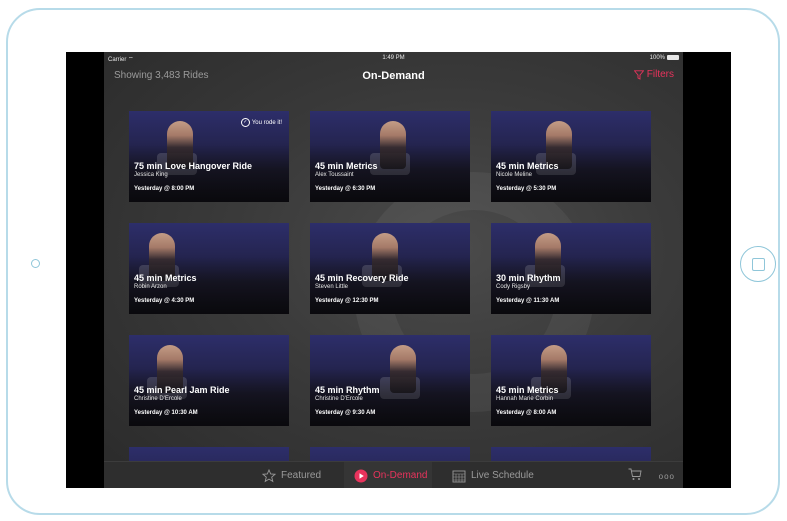 The image size is (787, 521). What do you see at coordinates (347, 301) in the screenshot?
I see `ride-time: Yesterday @ 12:30 PM` at bounding box center [347, 301].